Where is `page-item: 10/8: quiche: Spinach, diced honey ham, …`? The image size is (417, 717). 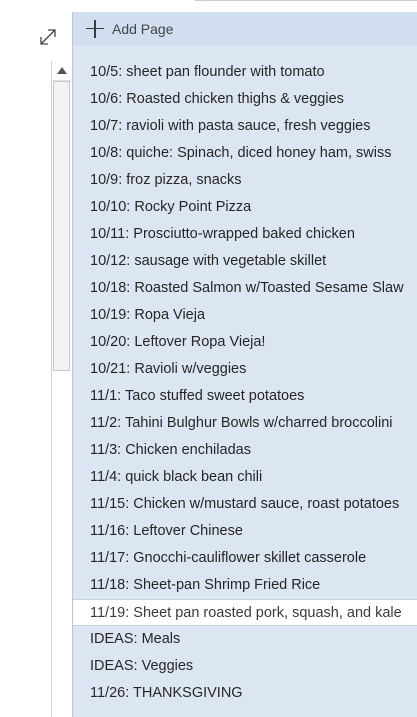
page-item: 10/8: quiche: Spinach, diced honey ham, … is located at coordinates (245, 153).